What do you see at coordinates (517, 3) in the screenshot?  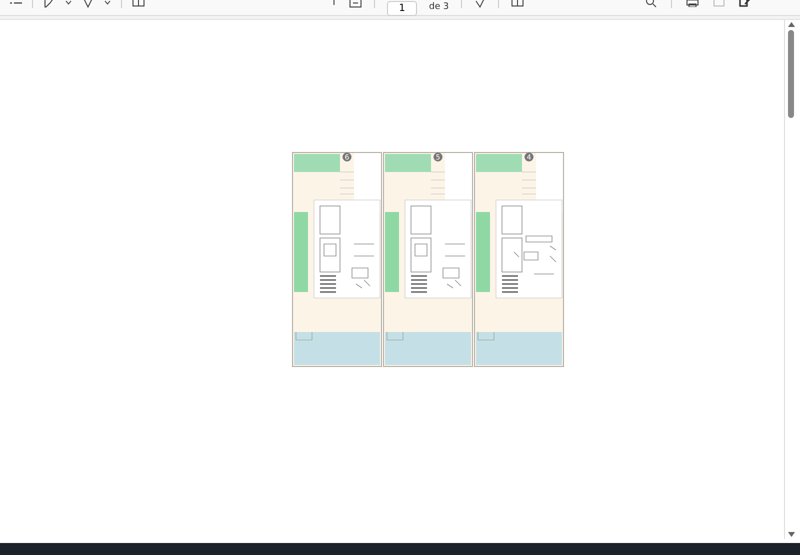 I see `two-page-icon` at bounding box center [517, 3].